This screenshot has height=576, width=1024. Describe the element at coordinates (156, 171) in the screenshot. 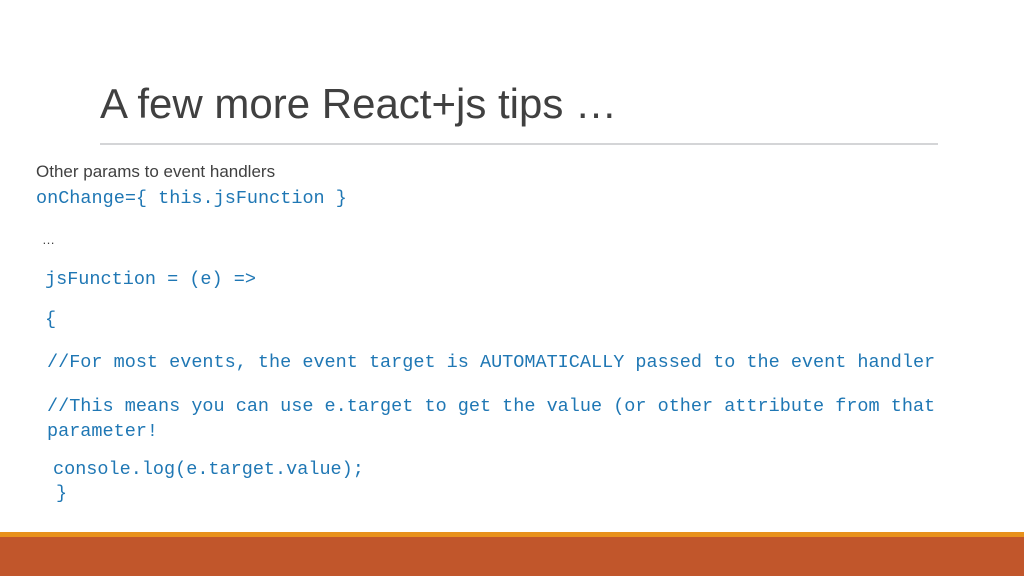

I see `body-heading: Other params to event handlers` at that location.